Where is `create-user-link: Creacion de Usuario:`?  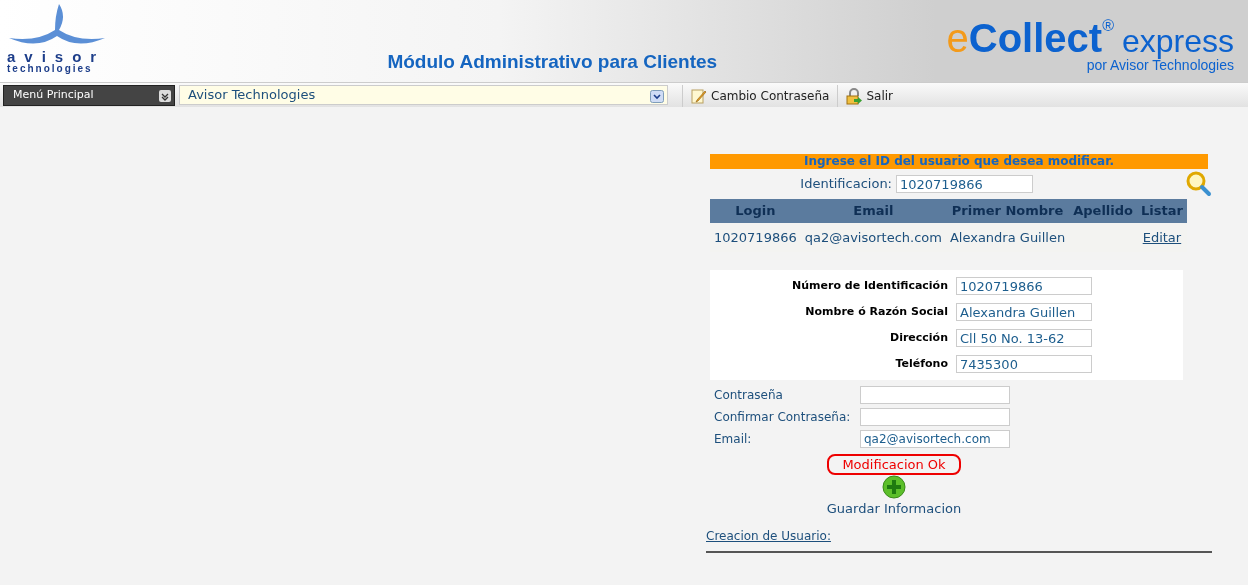
create-user-link: Creacion de Usuario: is located at coordinates (768, 535).